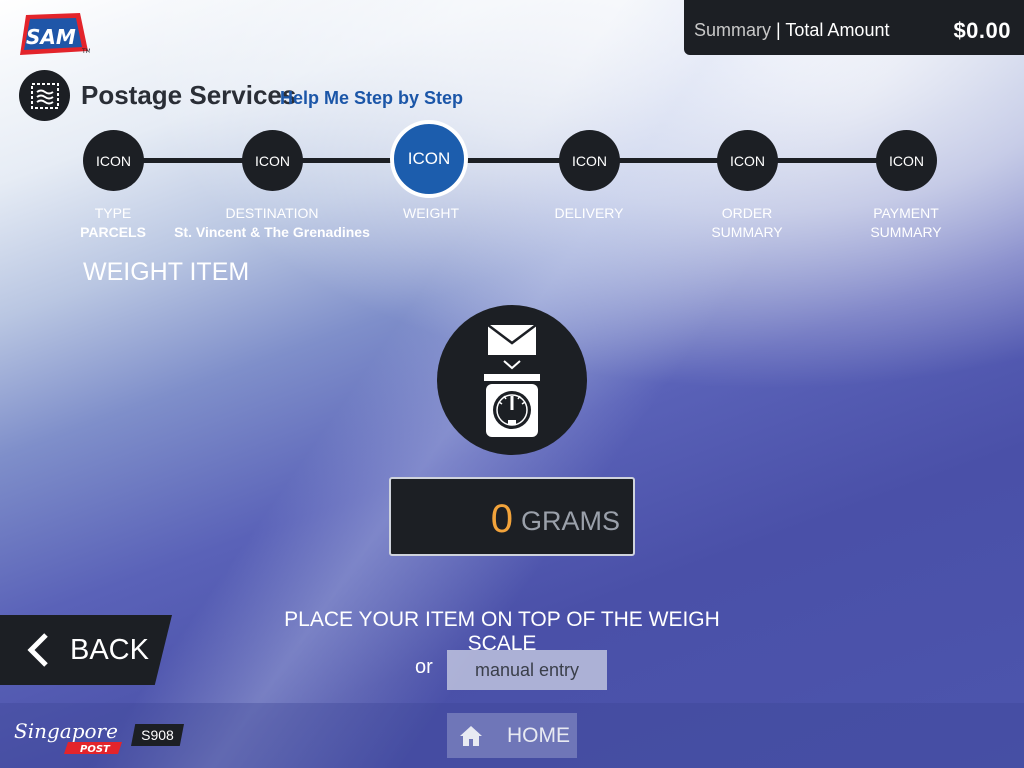 The image size is (1024, 768). Describe the element at coordinates (113, 160) in the screenshot. I see `step-type-icon: ICON` at that location.